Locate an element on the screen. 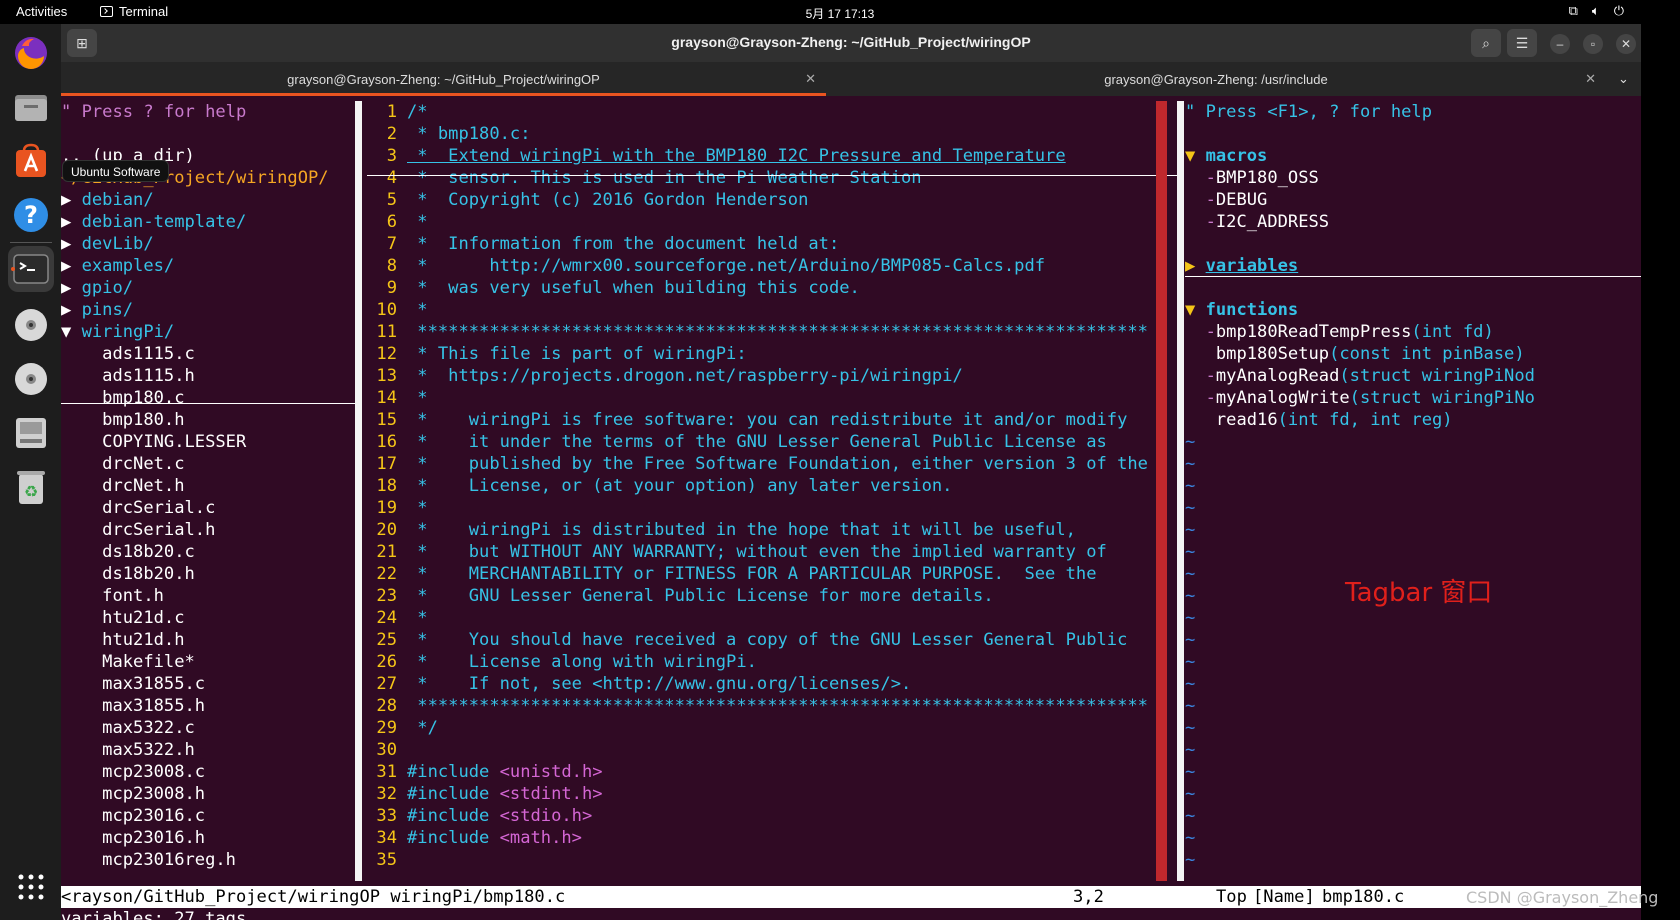 This screenshot has height=920, width=1680. files-launcher is located at coordinates (31, 107).